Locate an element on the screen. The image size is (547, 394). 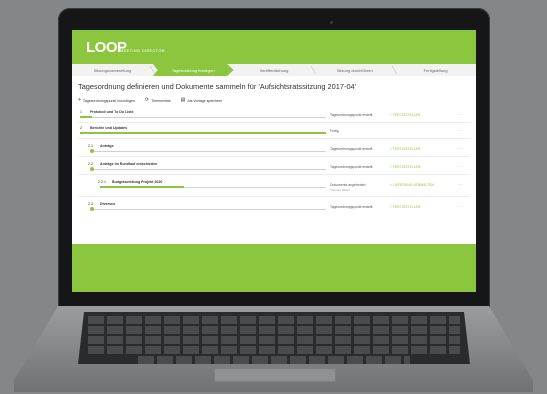
topic-list-button: ⟳ Themenliste is located at coordinates (158, 100).